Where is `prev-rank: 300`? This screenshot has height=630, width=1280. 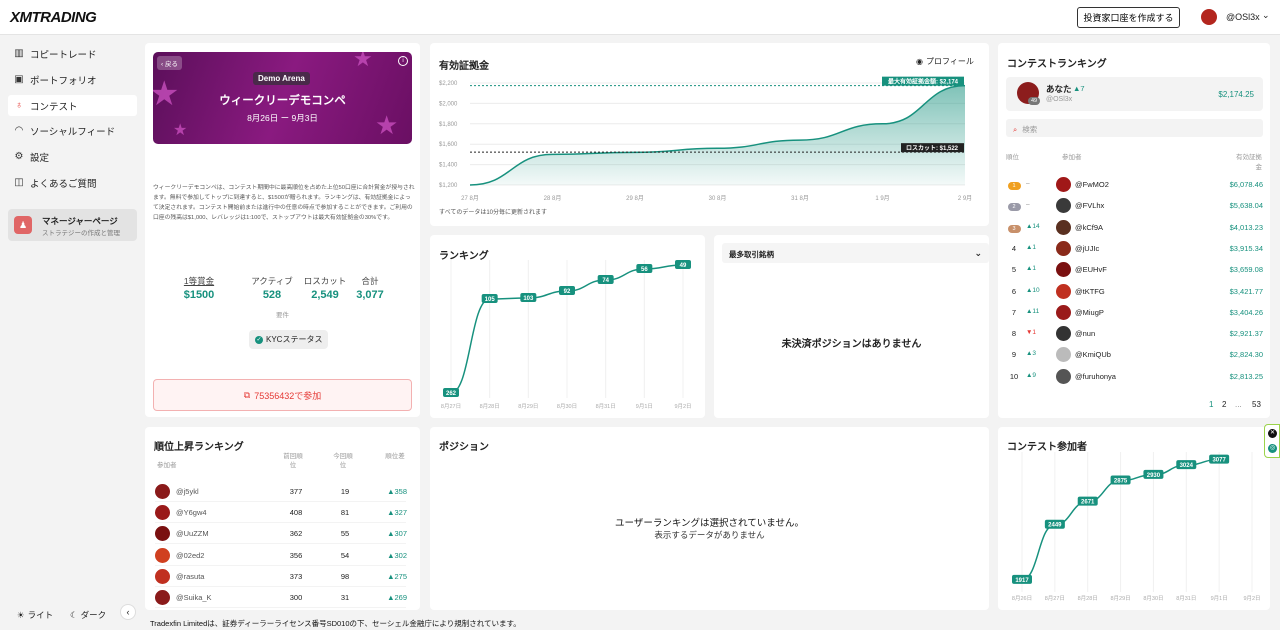 prev-rank: 300 is located at coordinates (296, 597).